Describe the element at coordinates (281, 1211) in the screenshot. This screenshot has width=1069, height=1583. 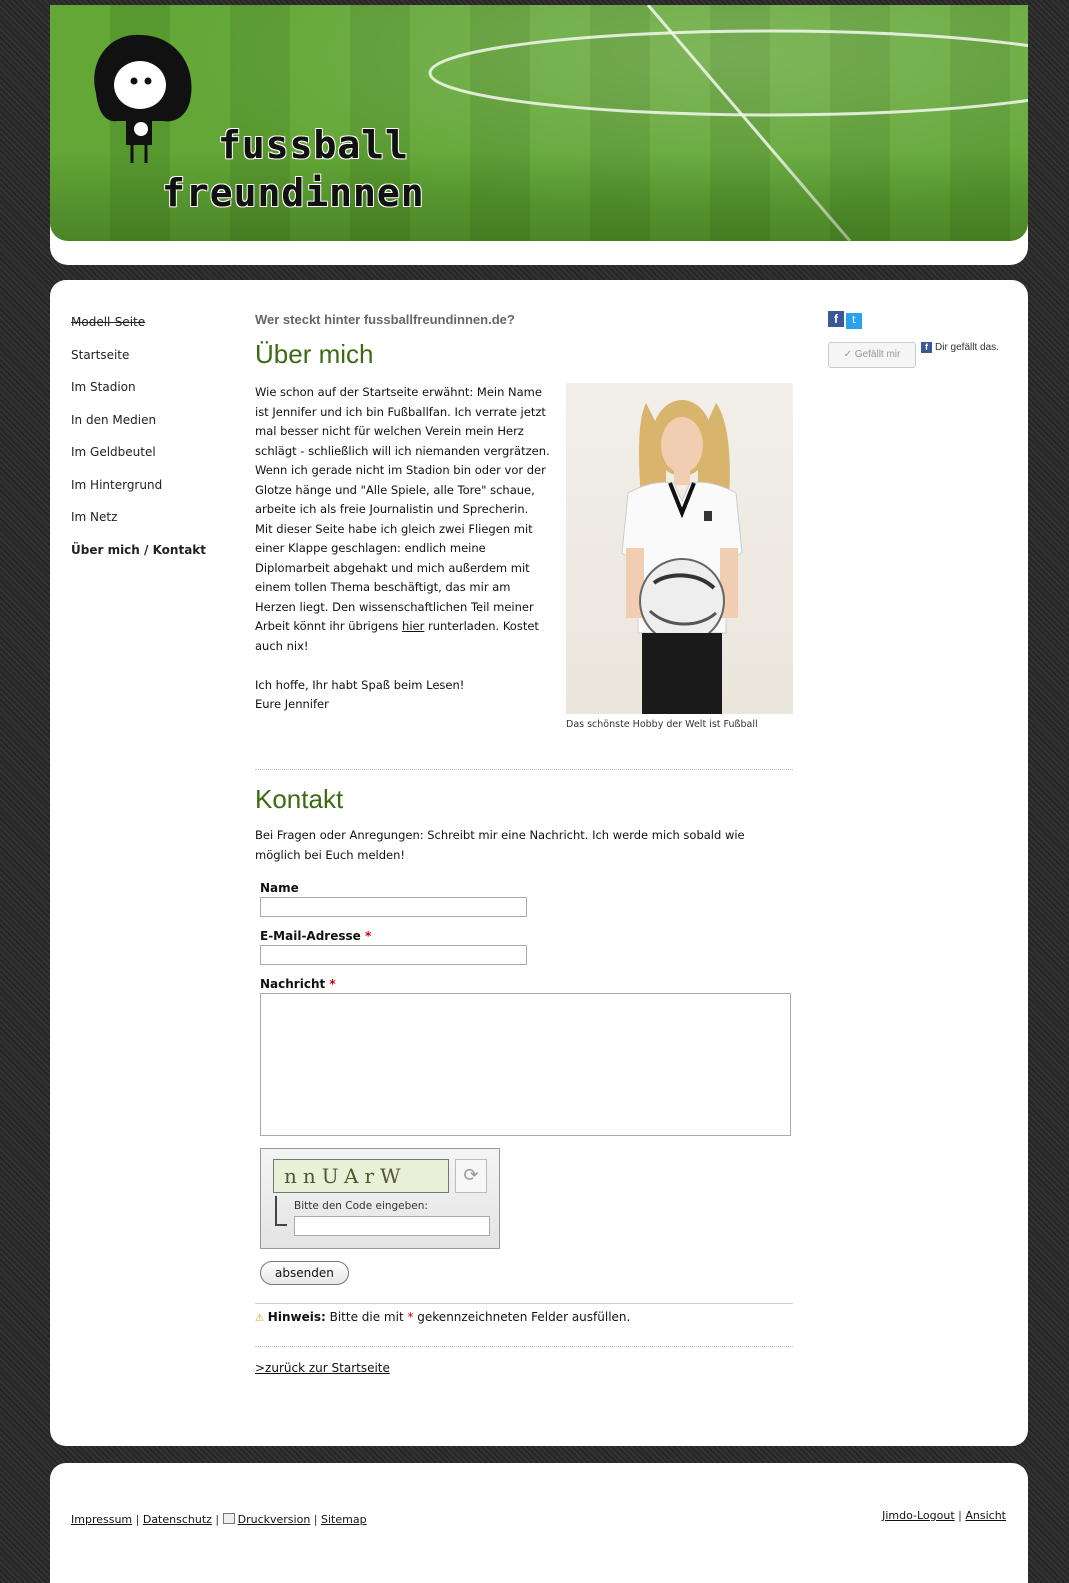
I see `captcha-arrow-icon` at that location.